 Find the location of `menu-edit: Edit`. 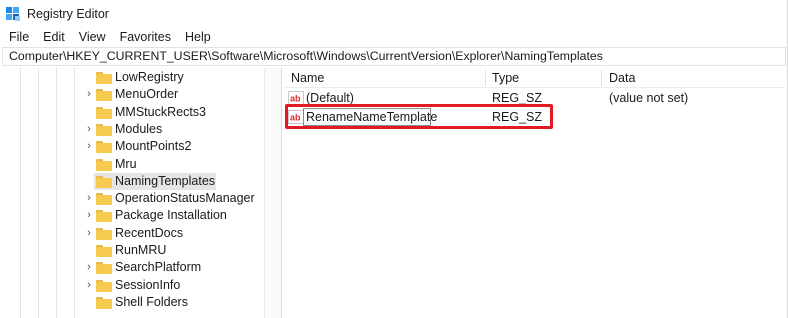

menu-edit: Edit is located at coordinates (54, 37).